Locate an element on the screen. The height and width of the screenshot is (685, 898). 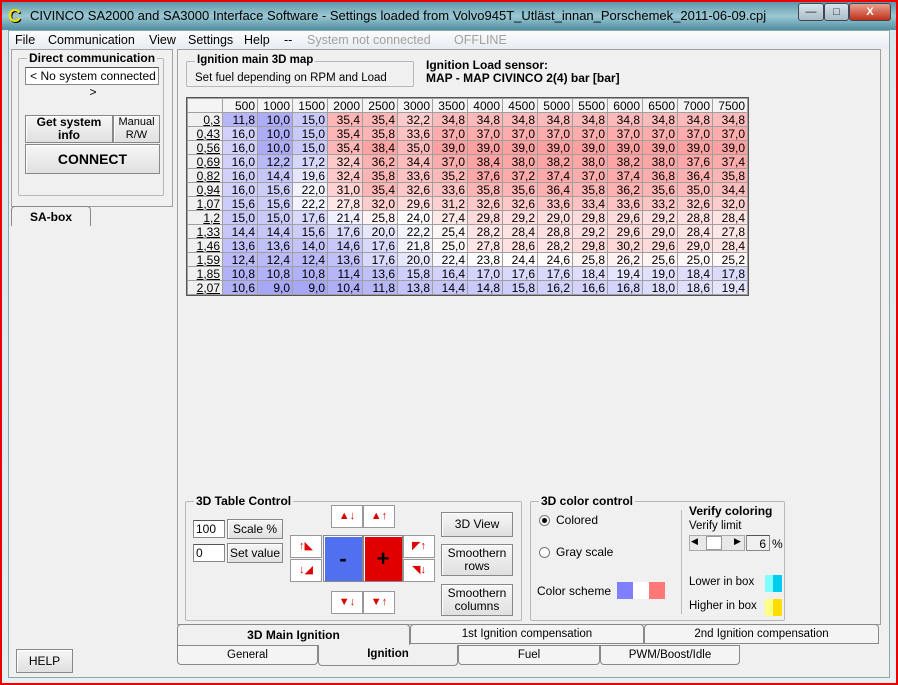
map-cell: 32,0 is located at coordinates (380, 203).